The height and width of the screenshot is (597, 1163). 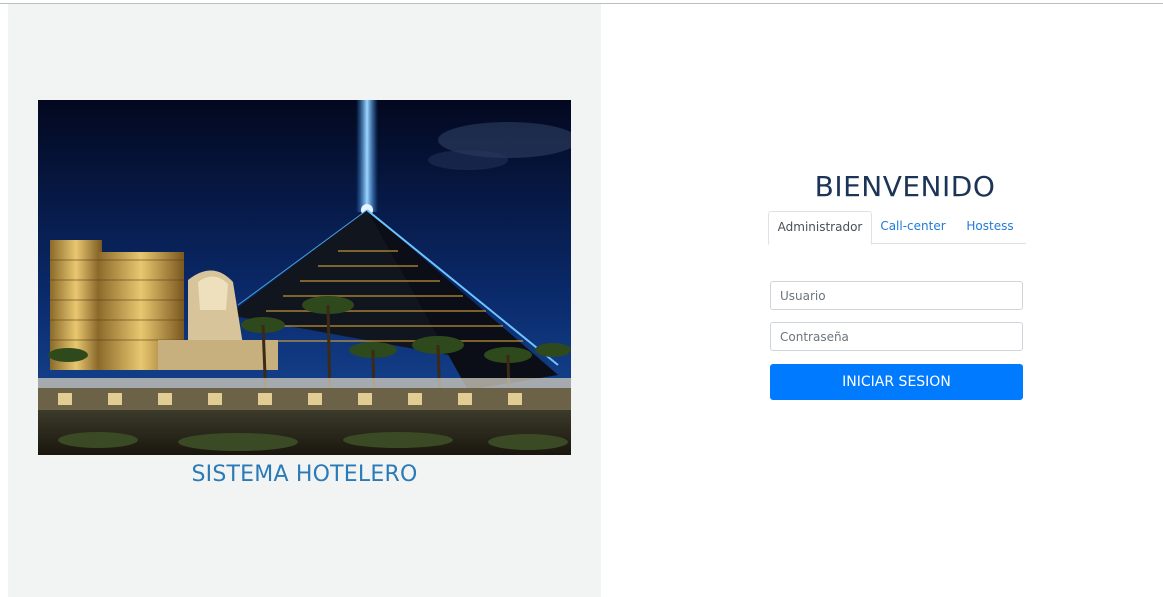 What do you see at coordinates (990, 227) in the screenshot?
I see `tab-hostess: Hostess` at bounding box center [990, 227].